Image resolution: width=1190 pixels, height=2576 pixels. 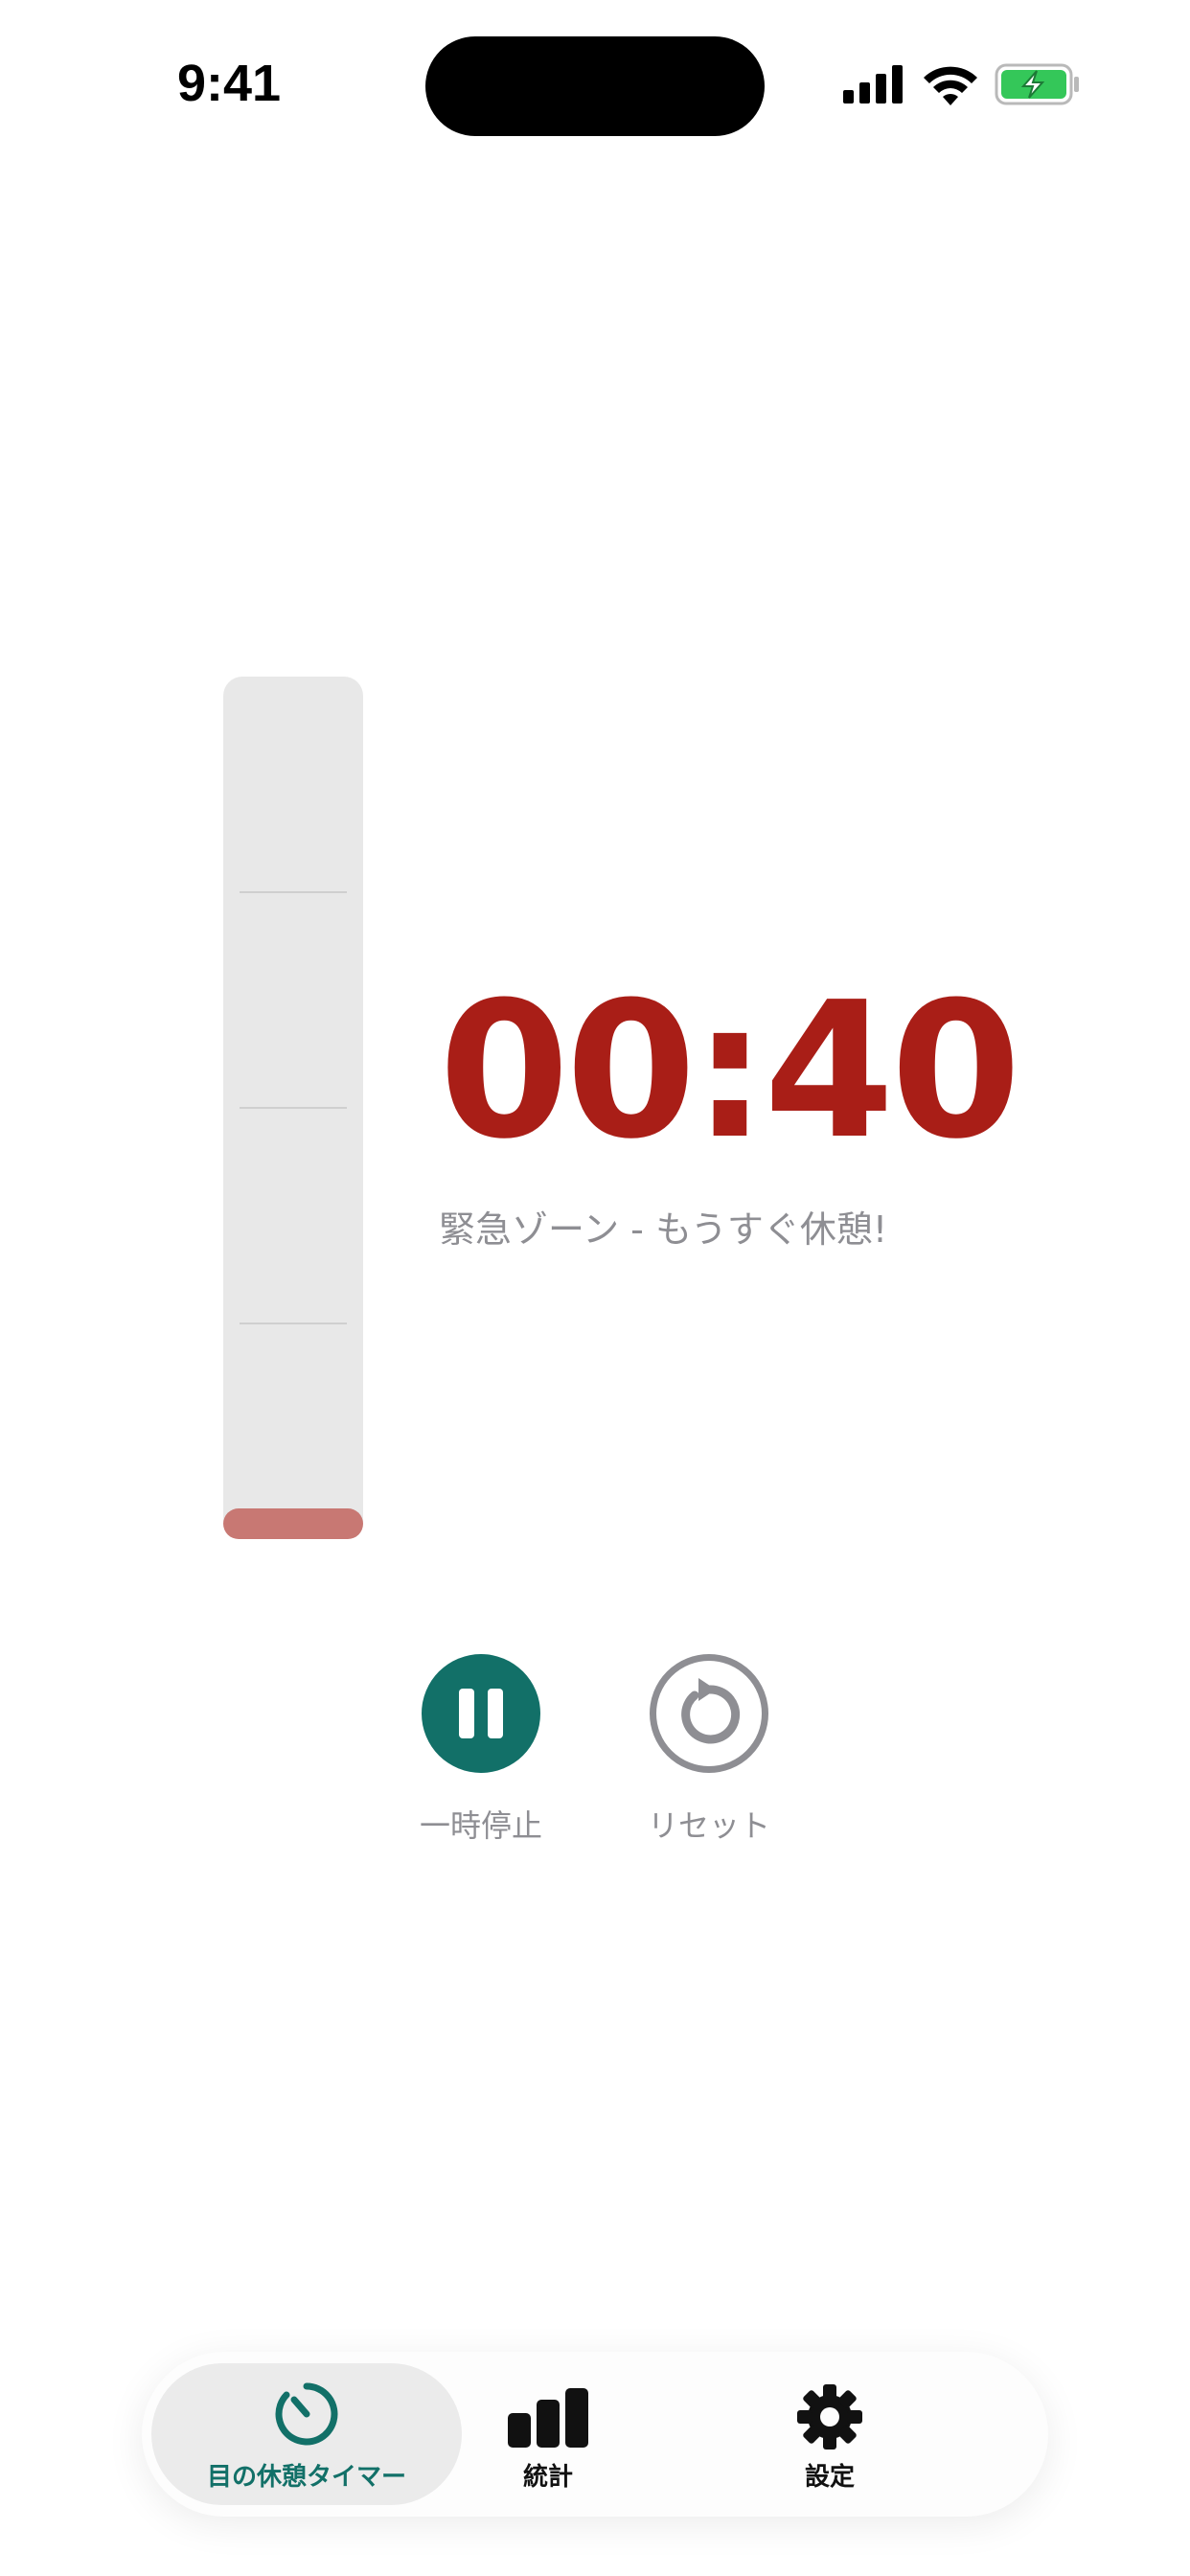 I want to click on tab-label: 統計, so click(x=547, y=2477).